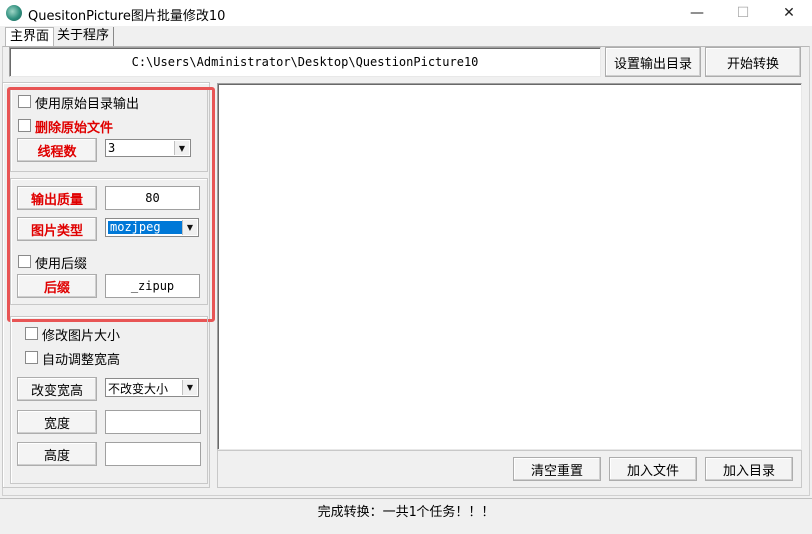 The width and height of the screenshot is (812, 534). I want to click on window-title: QuesitonPicture图片批量修改10, so click(127, 16).